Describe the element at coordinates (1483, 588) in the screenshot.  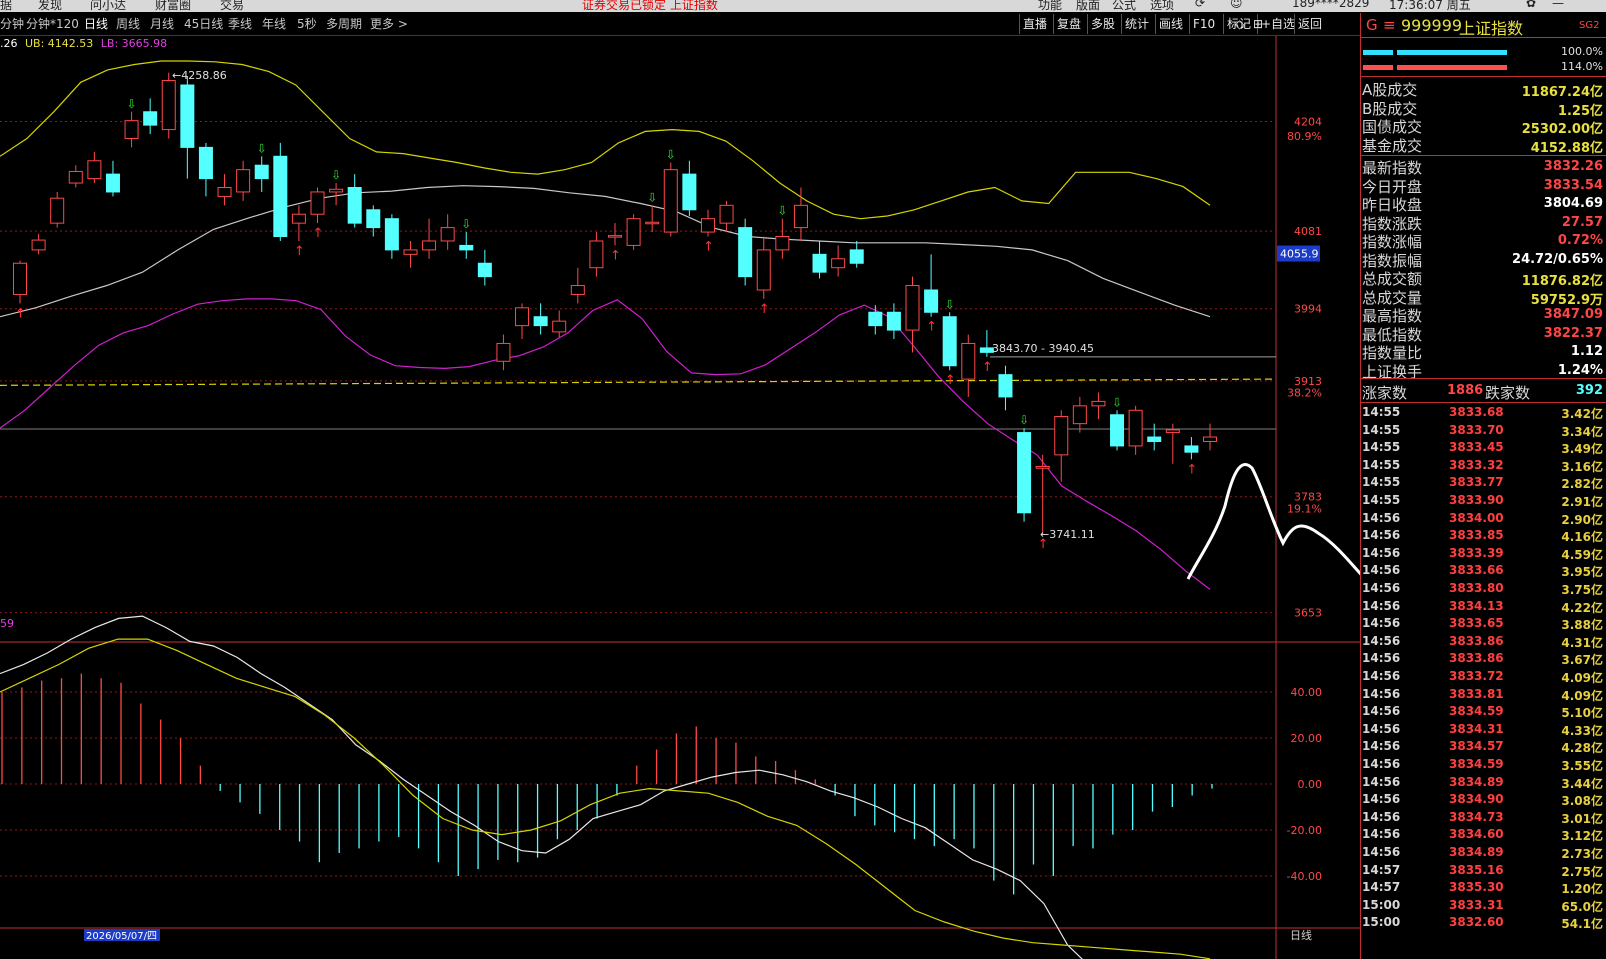
I see `tick-row: 14:56 3833.80 3.75亿` at that location.